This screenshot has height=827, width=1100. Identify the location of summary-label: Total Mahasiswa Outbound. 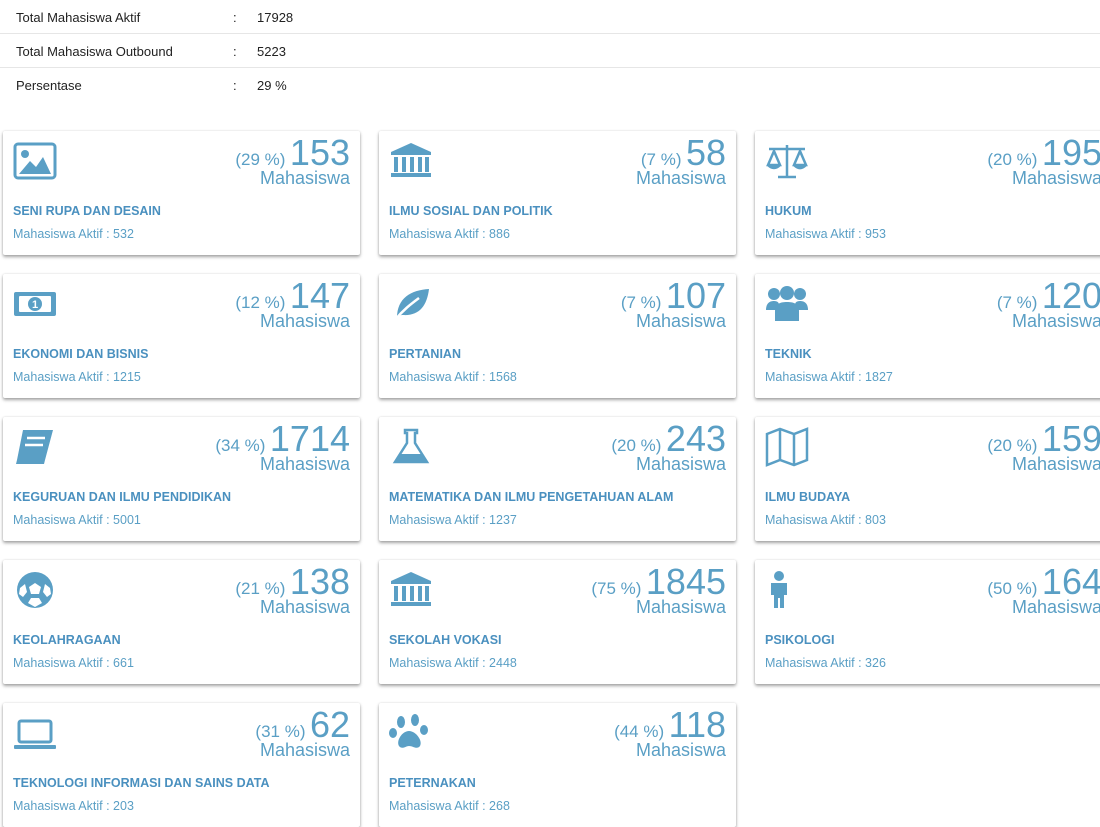
(94, 51).